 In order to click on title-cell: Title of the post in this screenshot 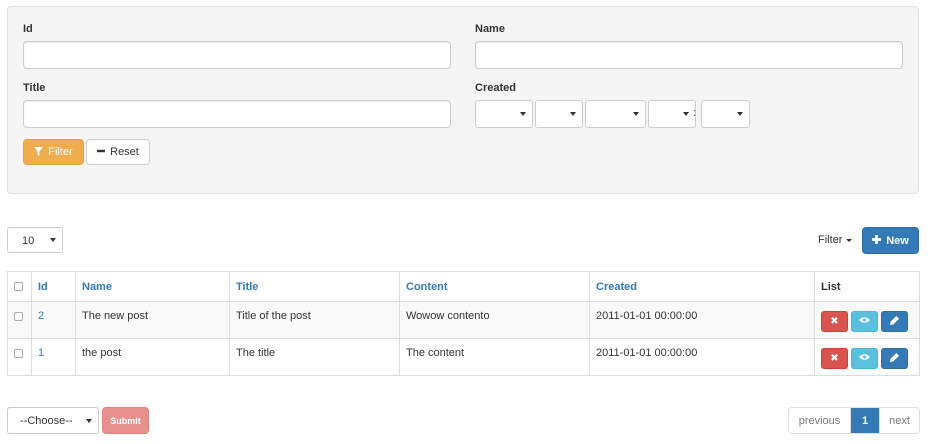, I will do `click(314, 320)`.